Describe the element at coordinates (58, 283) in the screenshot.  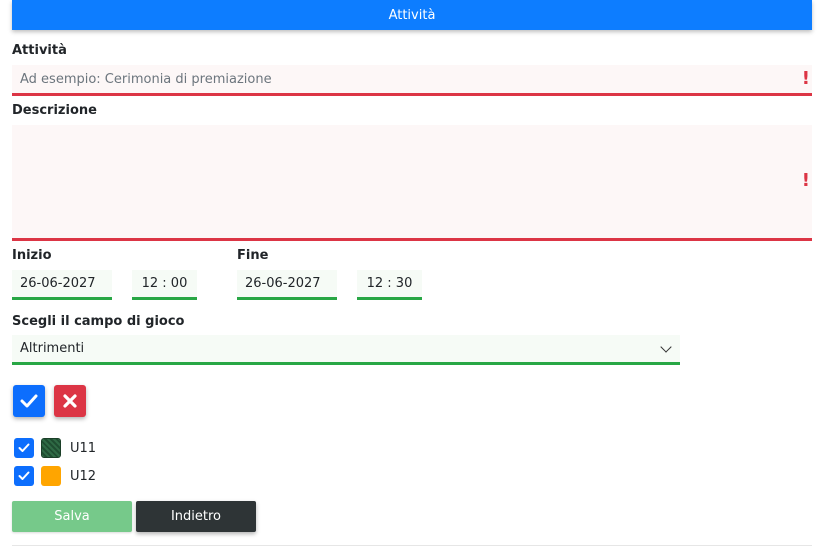
I see `start-date-value: 26-06-2027` at that location.